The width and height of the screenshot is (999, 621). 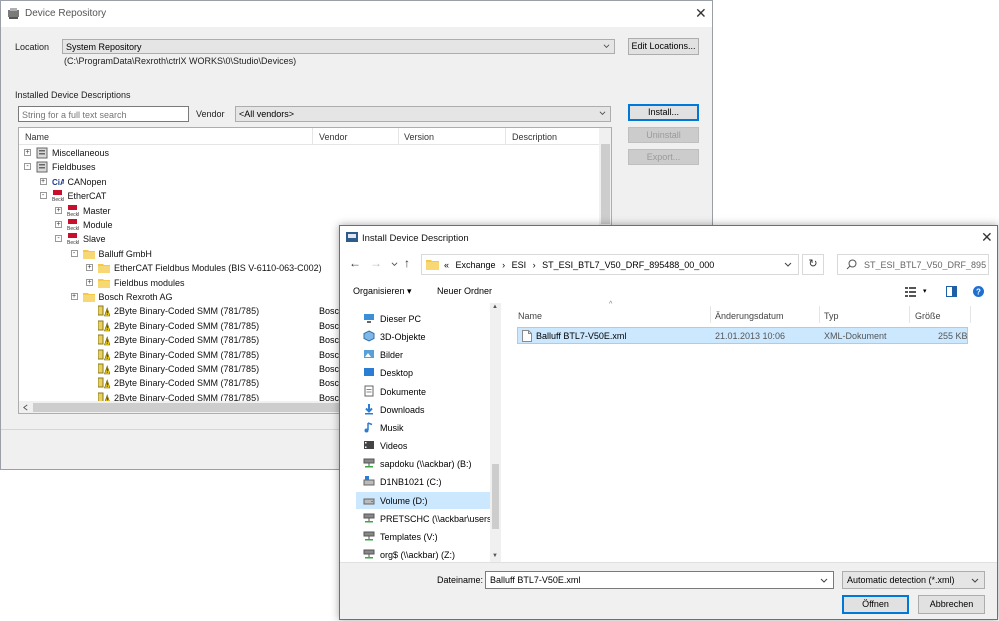 What do you see at coordinates (58, 182) in the screenshot?
I see `svg-text: CiA` at bounding box center [58, 182].